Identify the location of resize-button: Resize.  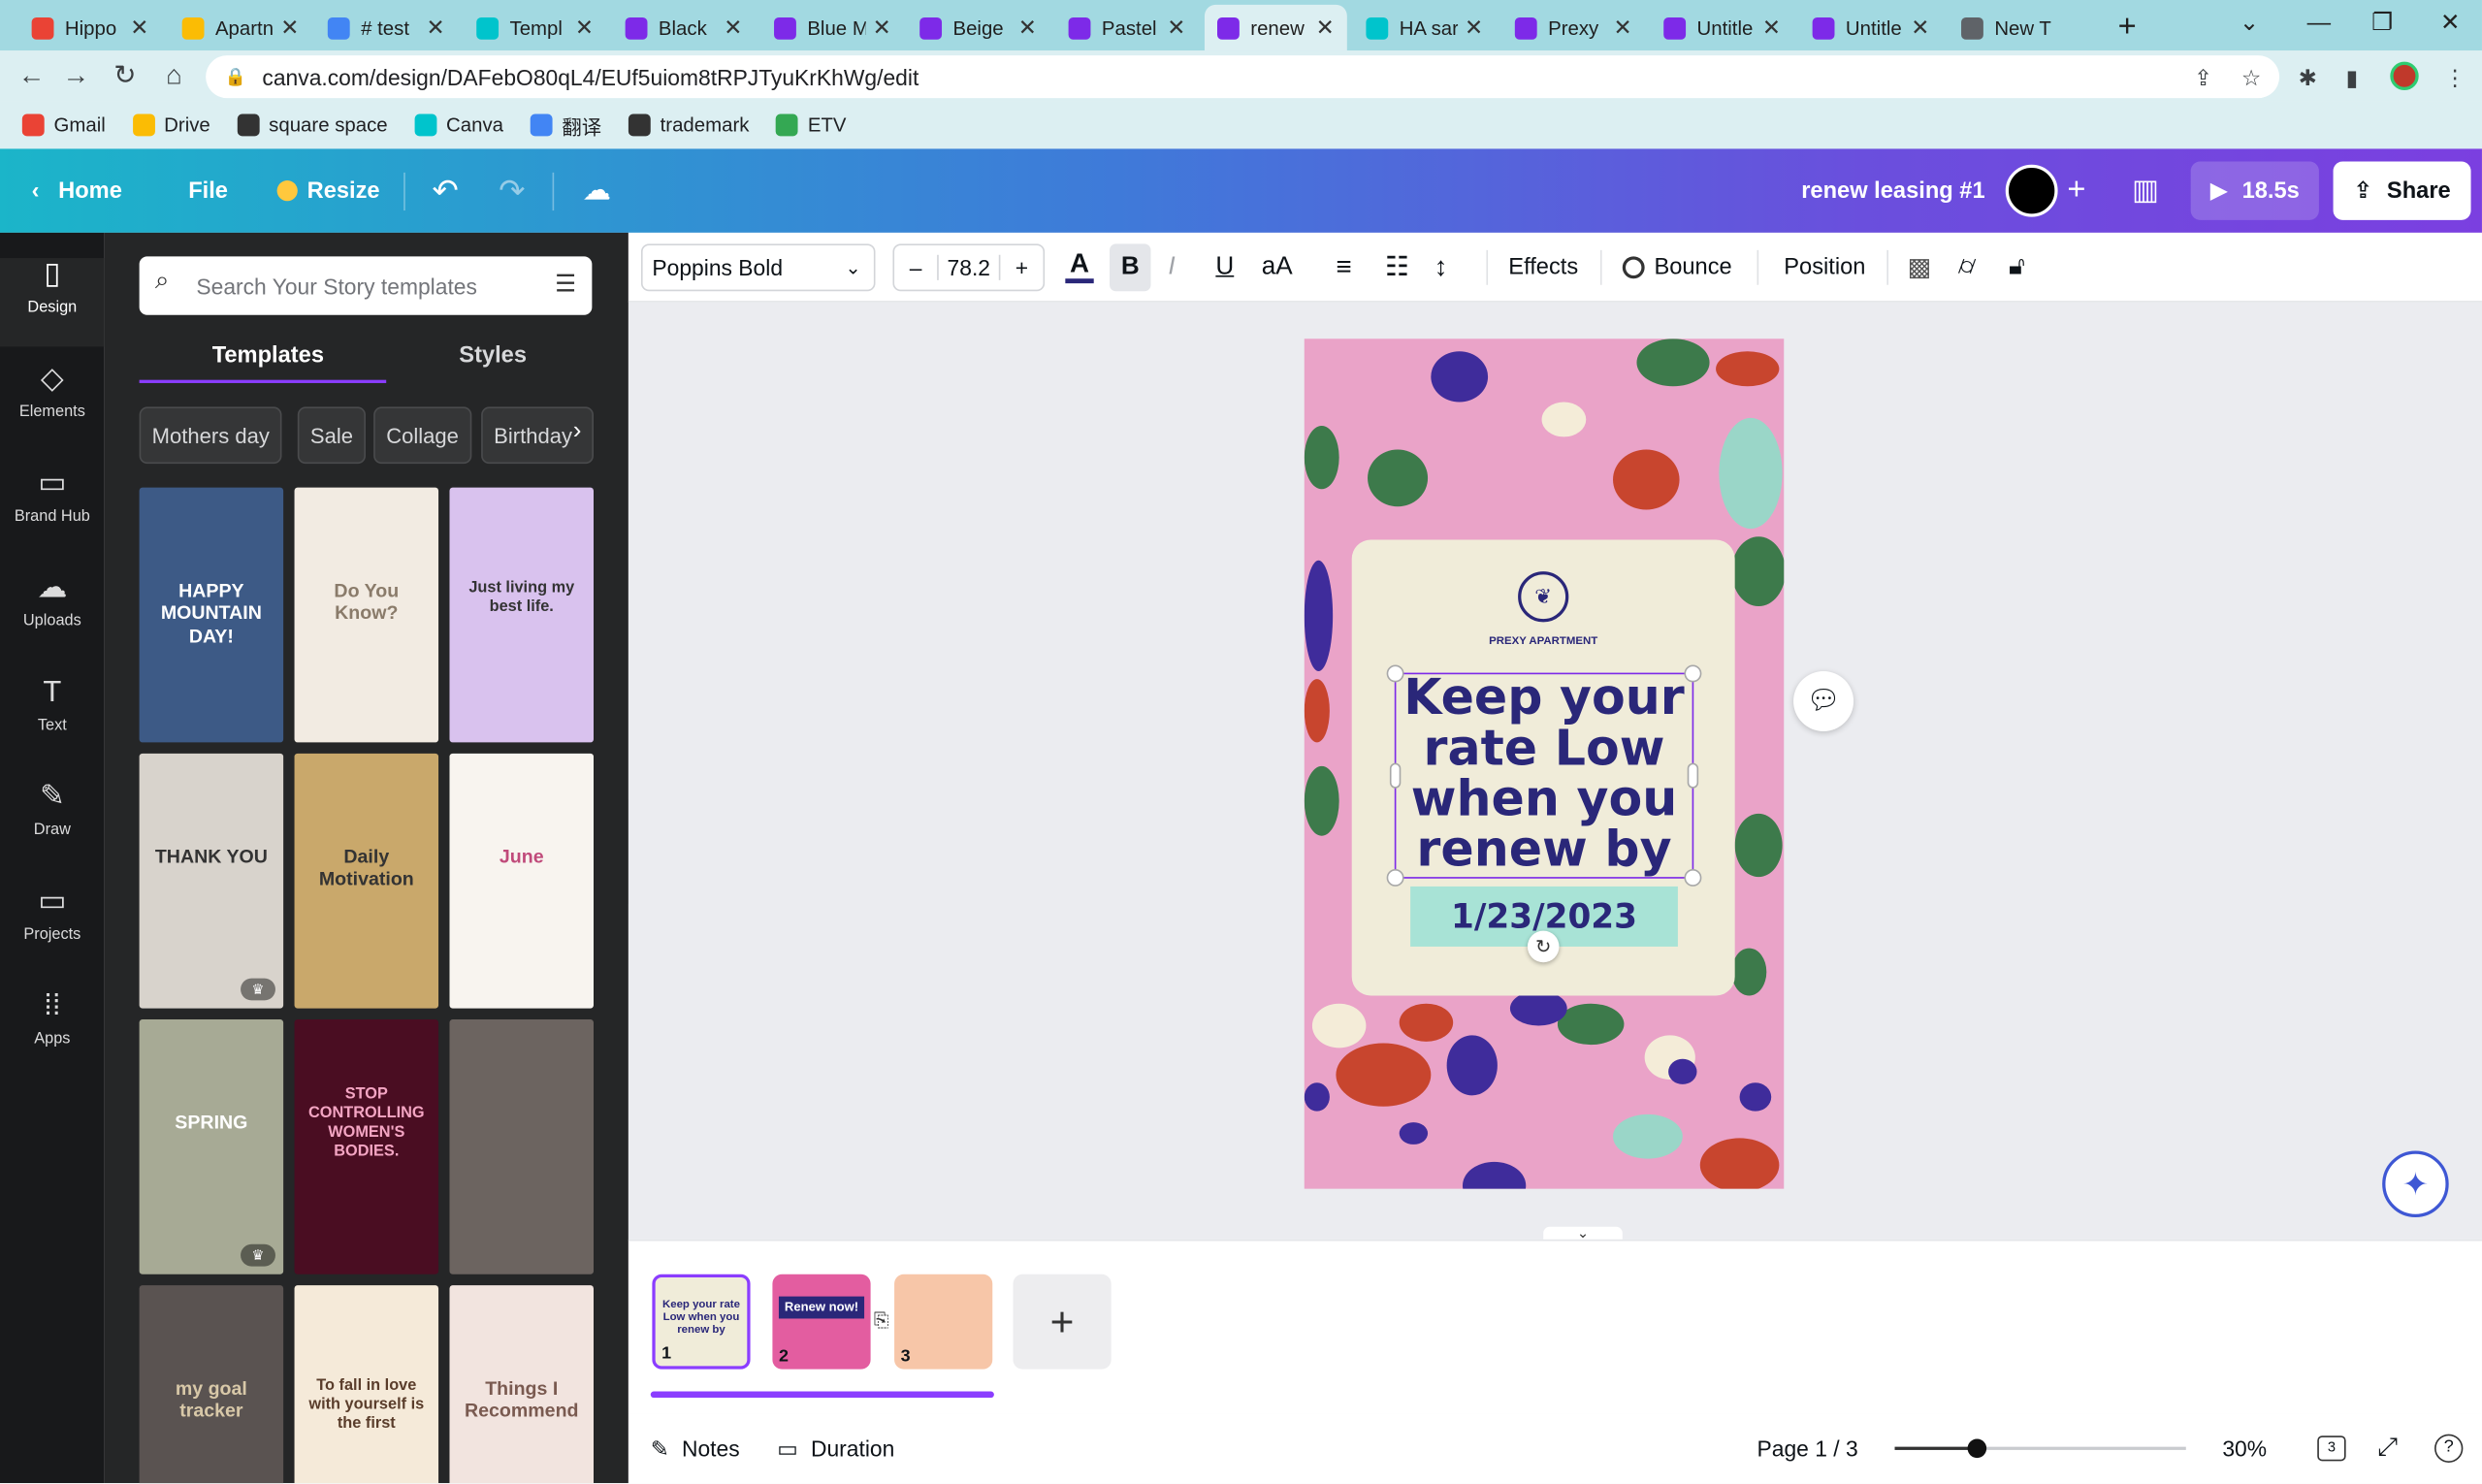
(328, 190).